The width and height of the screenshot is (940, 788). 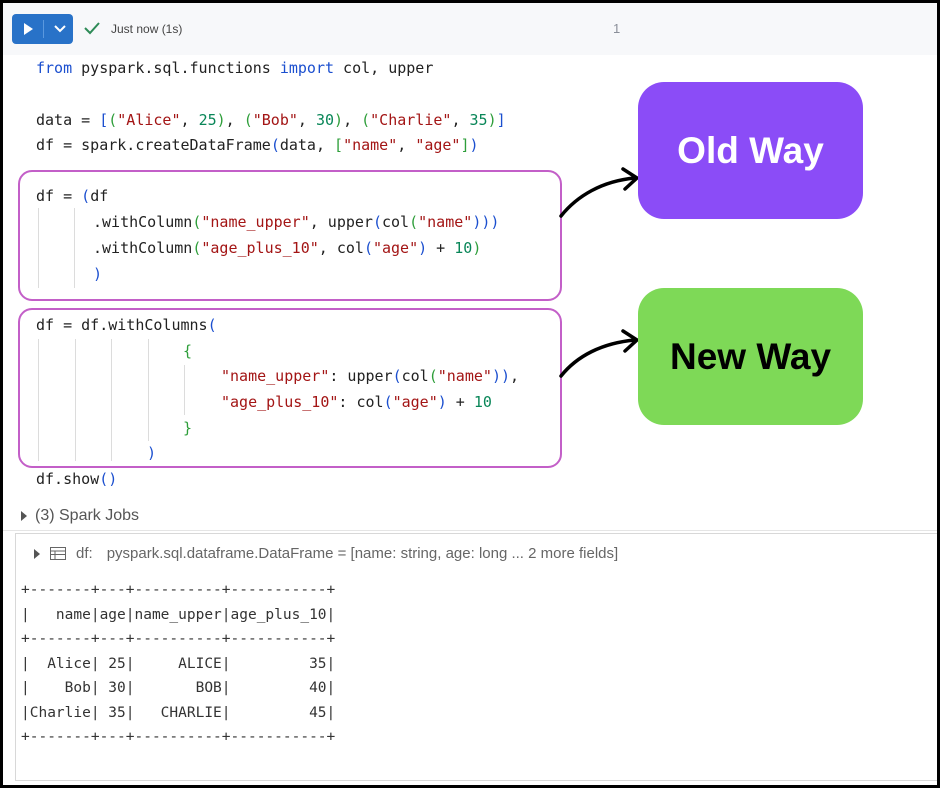 What do you see at coordinates (750, 356) in the screenshot?
I see `new-way-label: New Way` at bounding box center [750, 356].